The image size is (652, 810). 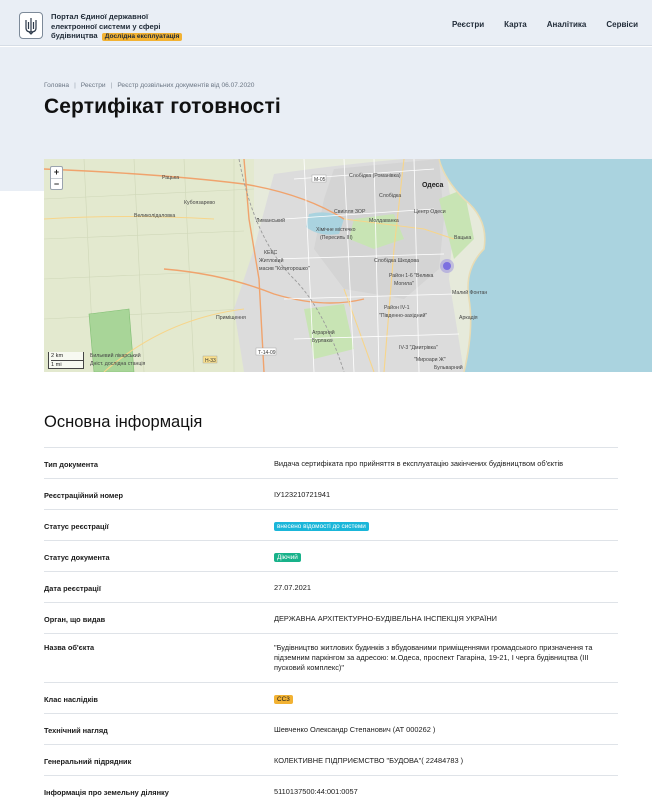 What do you see at coordinates (71, 699) in the screenshot?
I see `info-label: Клас наслідків` at bounding box center [71, 699].